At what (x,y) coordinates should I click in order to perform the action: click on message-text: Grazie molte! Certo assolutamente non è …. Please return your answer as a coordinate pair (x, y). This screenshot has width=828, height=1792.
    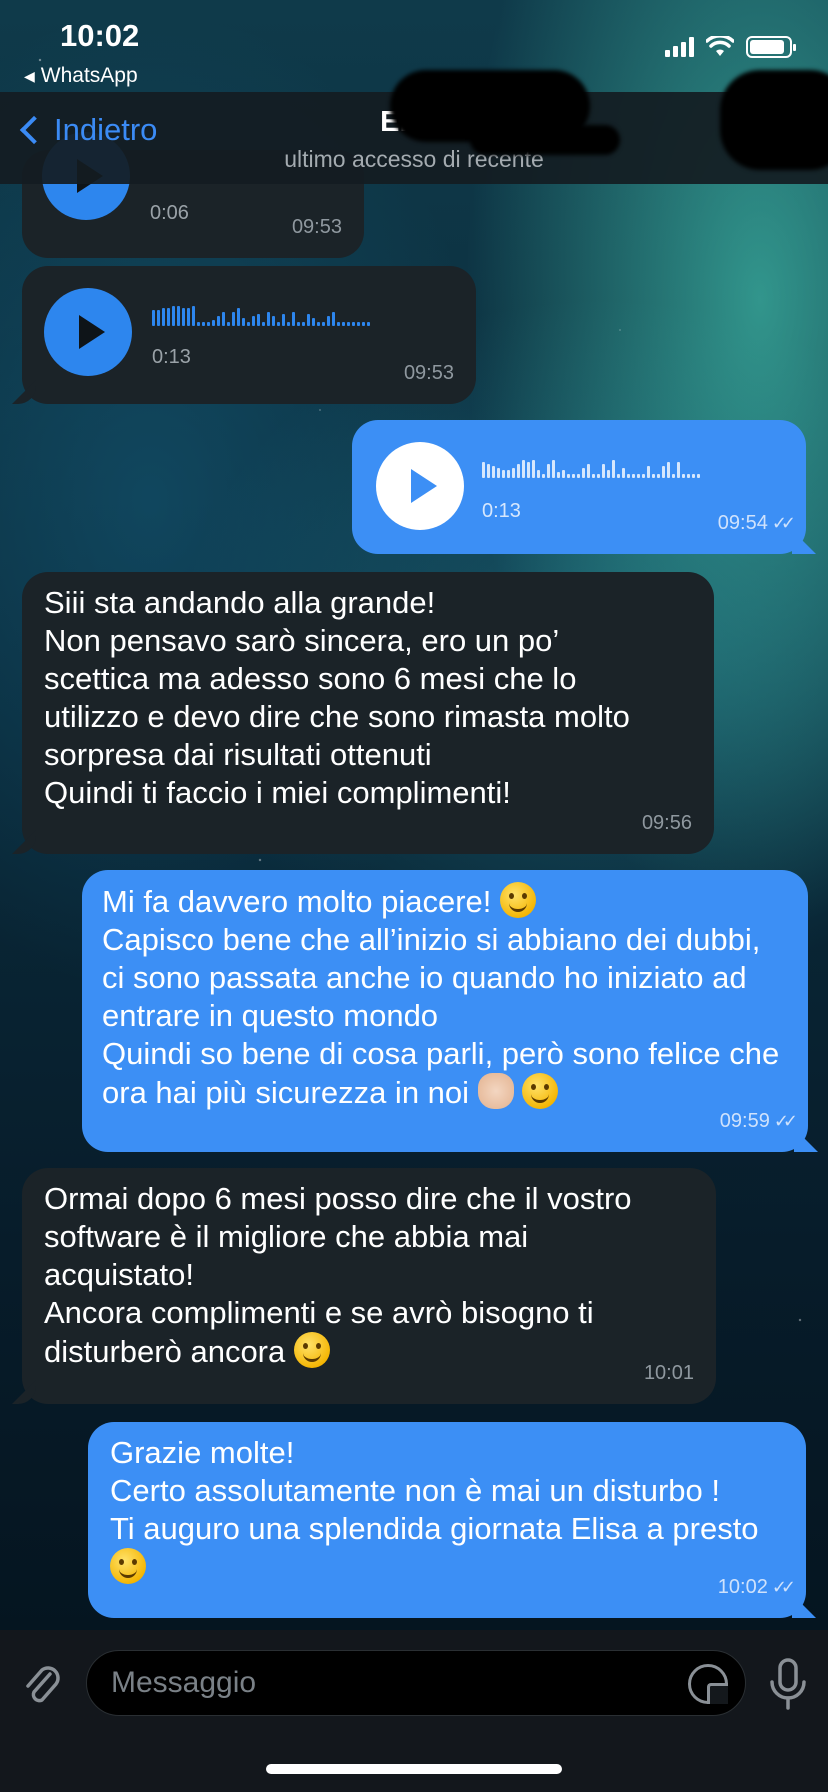
    Looking at the image, I should click on (440, 1510).